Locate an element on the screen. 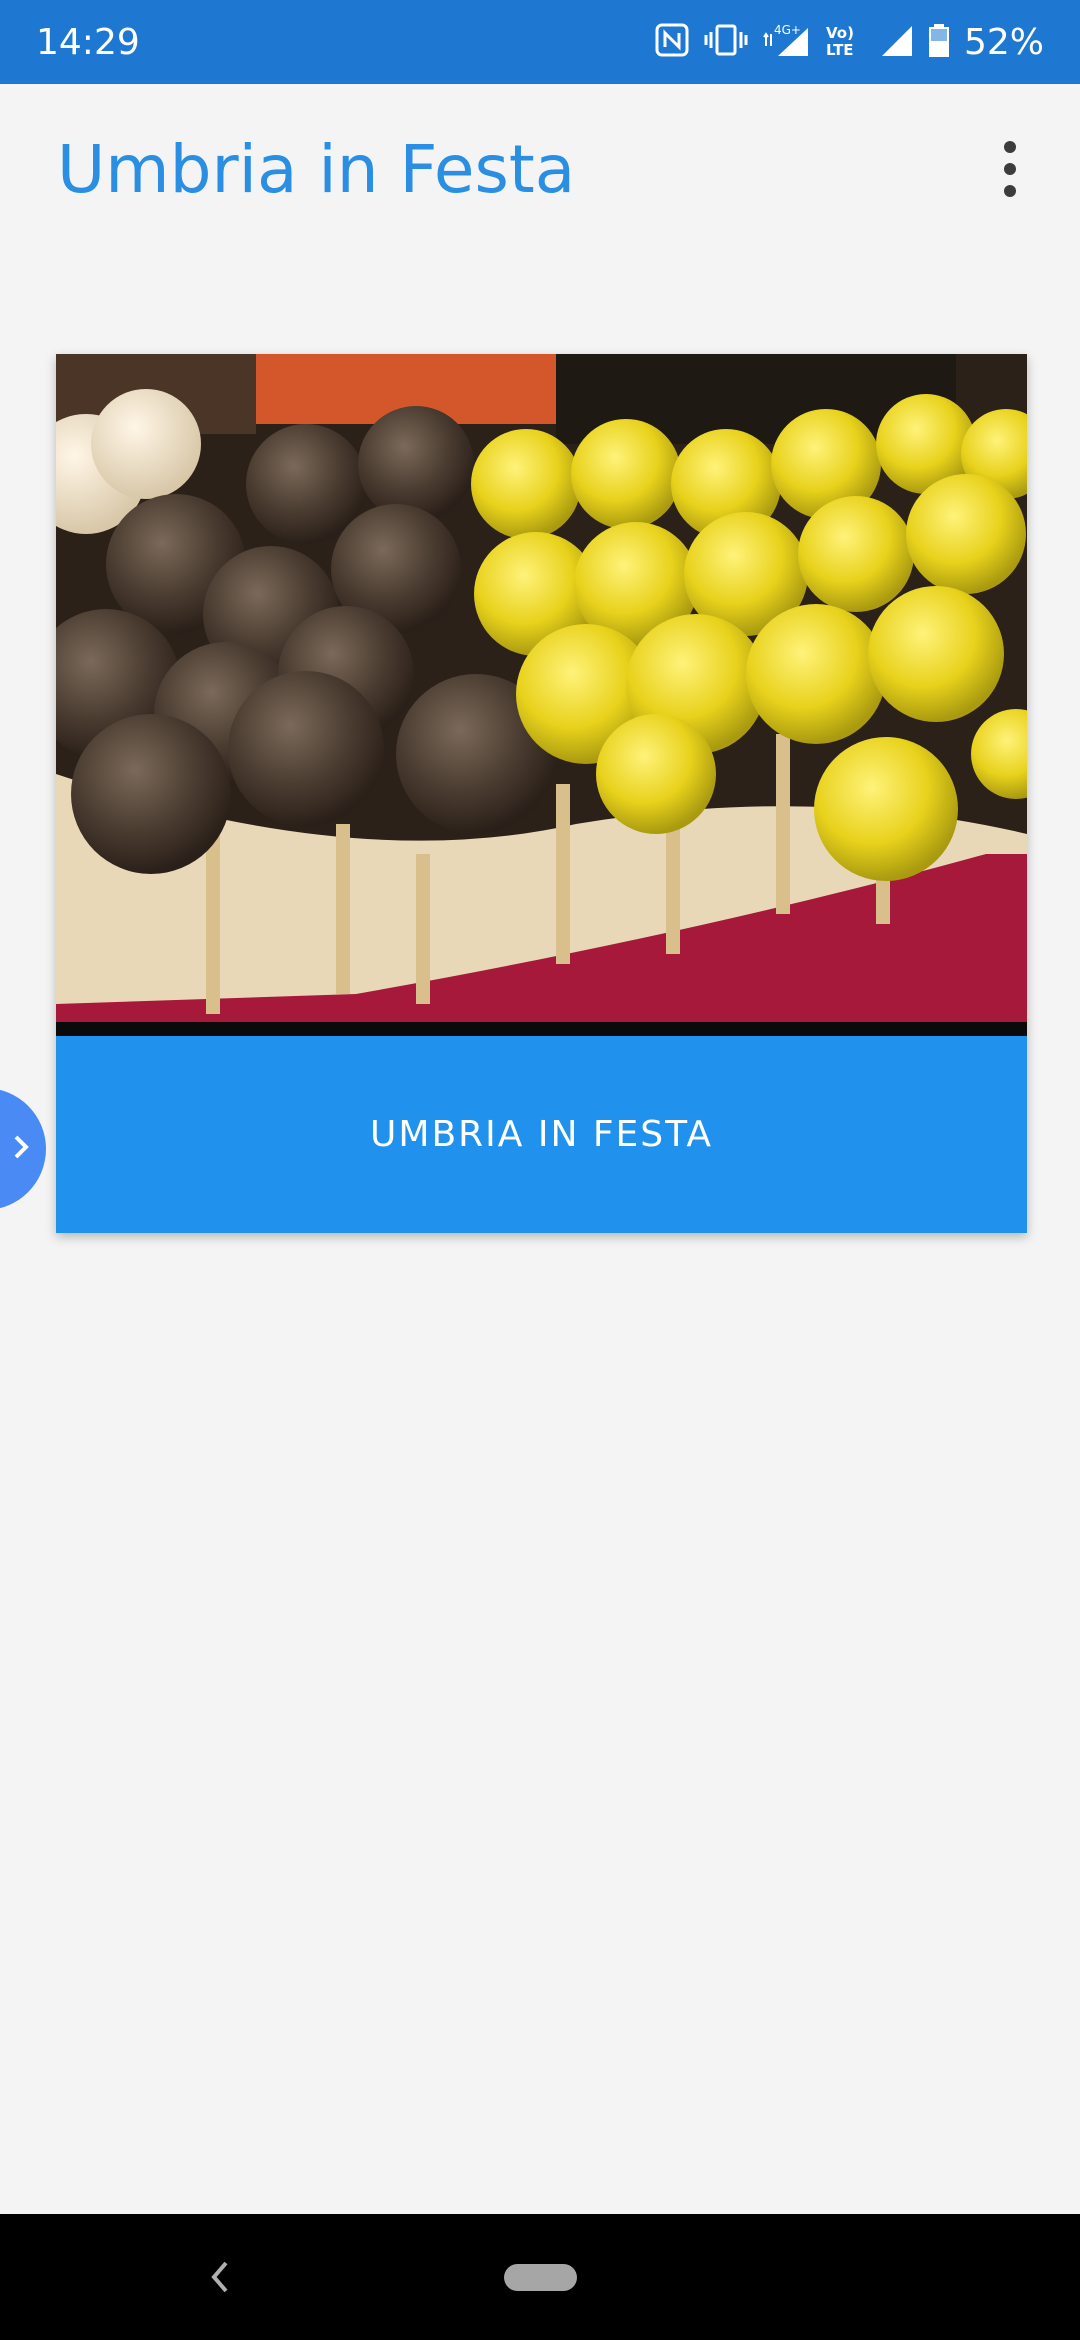 The height and width of the screenshot is (2340, 1080). side-drawer-tab is located at coordinates (23, 1149).